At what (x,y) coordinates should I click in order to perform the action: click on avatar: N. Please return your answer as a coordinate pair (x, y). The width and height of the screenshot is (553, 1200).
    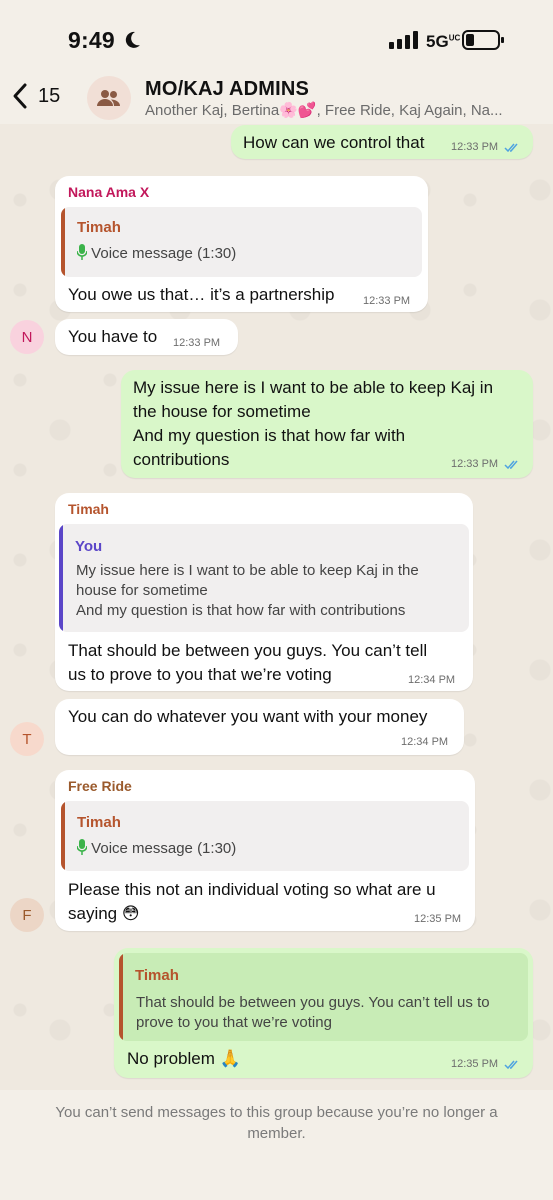
    Looking at the image, I should click on (27, 337).